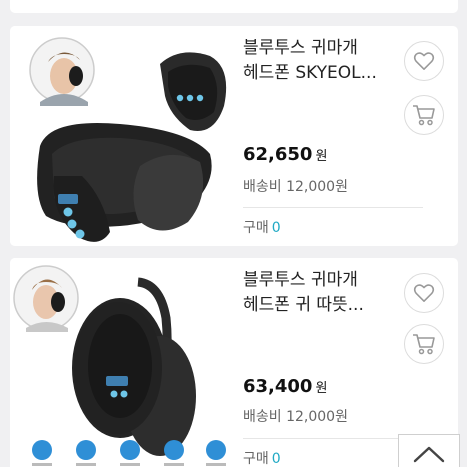 The image size is (467, 467). I want to click on price-value: 62,650, so click(278, 154).